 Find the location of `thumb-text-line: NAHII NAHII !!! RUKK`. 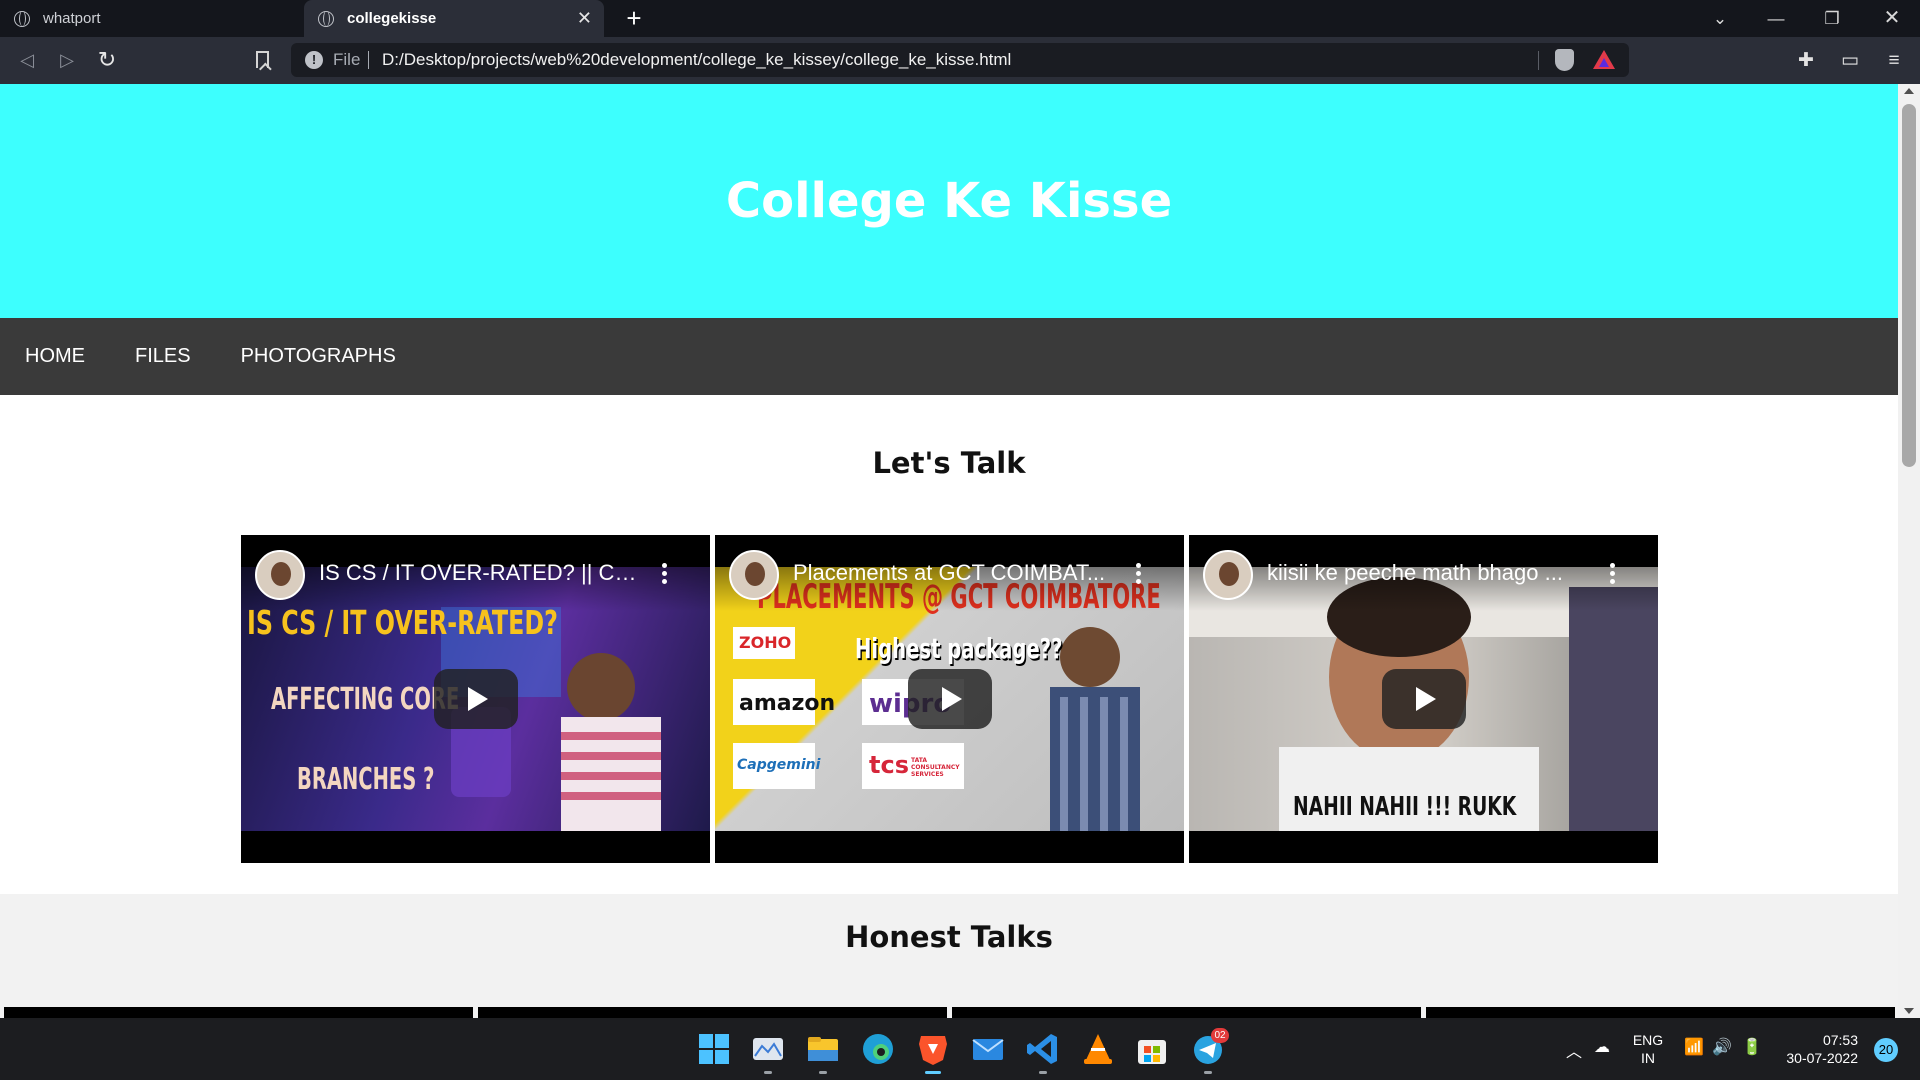

thumb-text-line: NAHII NAHII !!! RUKK is located at coordinates (1405, 807).